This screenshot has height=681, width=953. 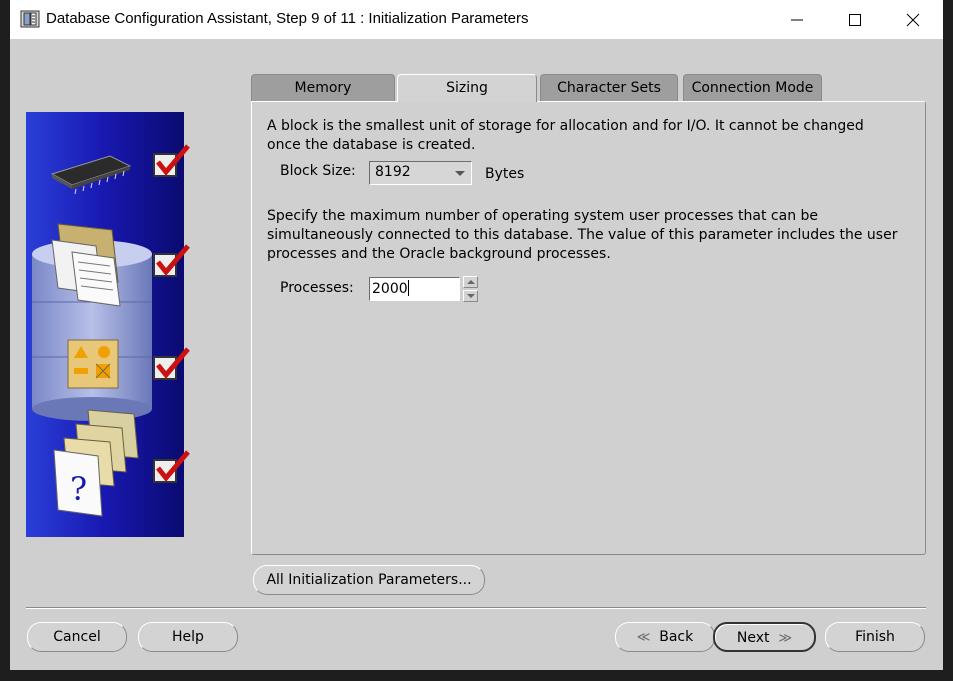 What do you see at coordinates (609, 87) in the screenshot?
I see `tab-character-sets: Character Sets` at bounding box center [609, 87].